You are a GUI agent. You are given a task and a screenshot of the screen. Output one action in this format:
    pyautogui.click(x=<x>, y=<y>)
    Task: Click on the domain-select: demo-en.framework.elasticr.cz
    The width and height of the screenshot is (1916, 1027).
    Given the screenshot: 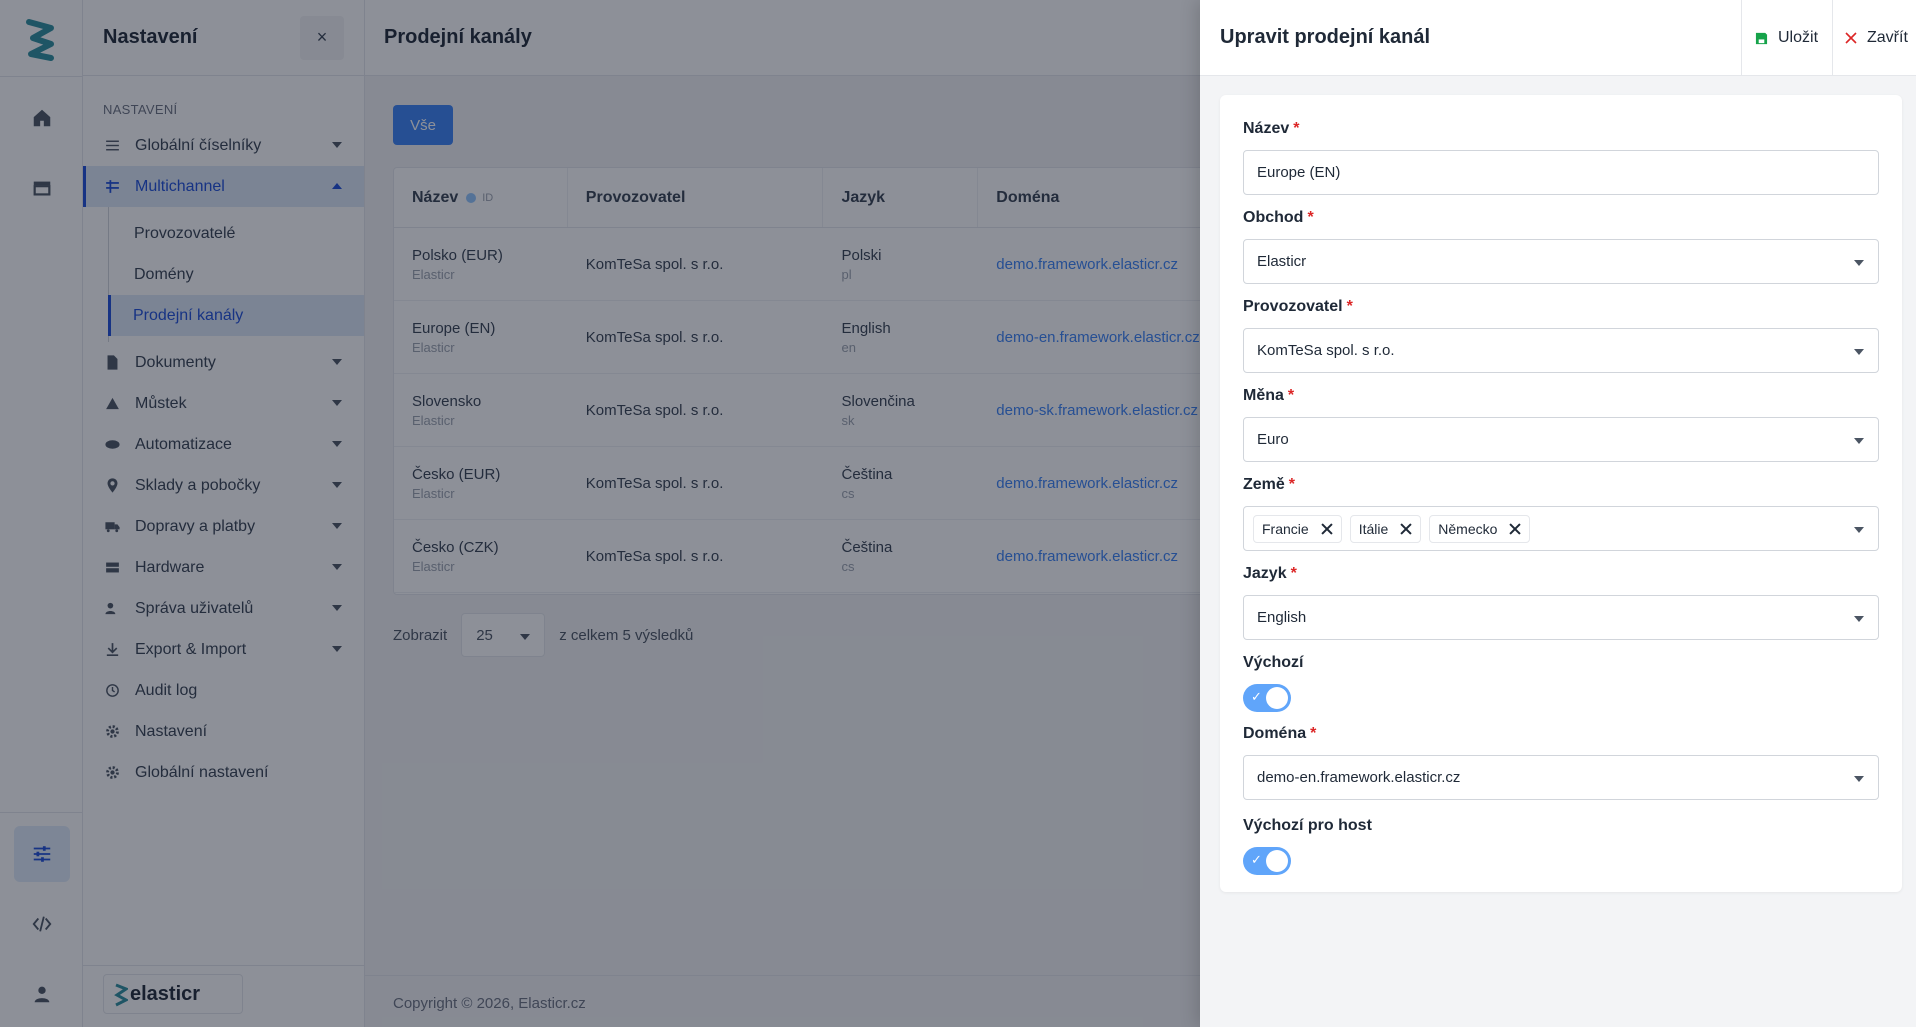 What is the action you would take?
    pyautogui.click(x=1561, y=777)
    